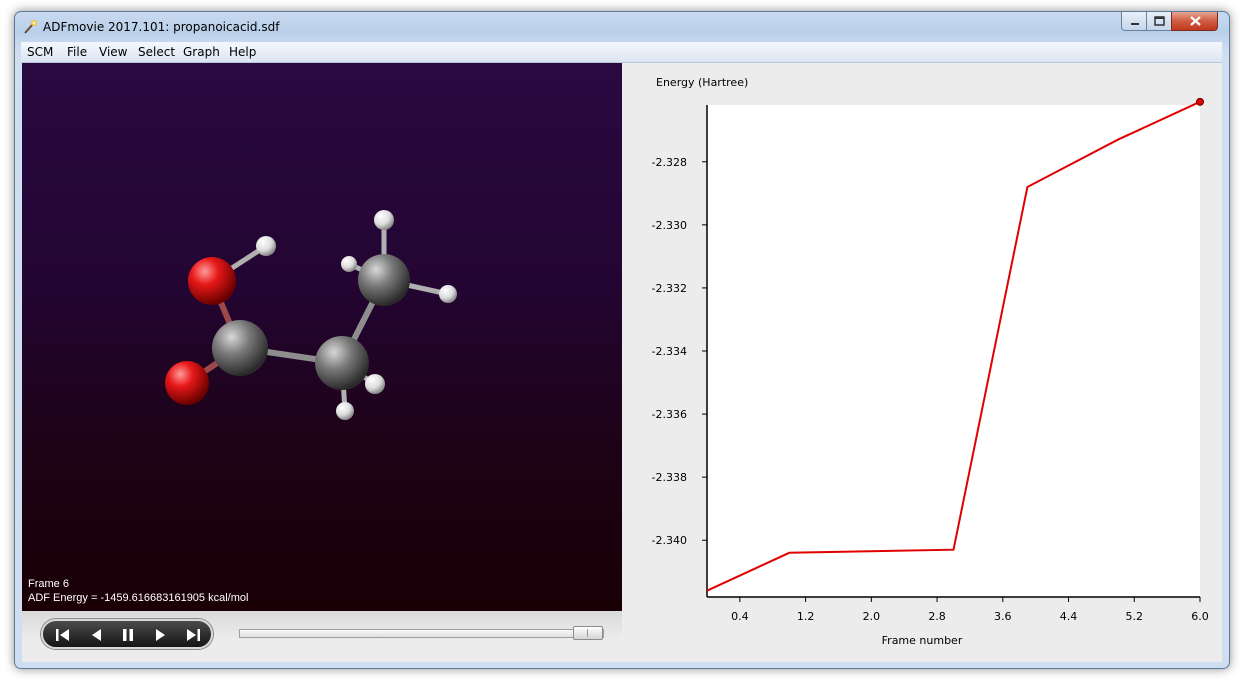  What do you see at coordinates (1200, 616) in the screenshot?
I see `x-tick-label: 6.0` at bounding box center [1200, 616].